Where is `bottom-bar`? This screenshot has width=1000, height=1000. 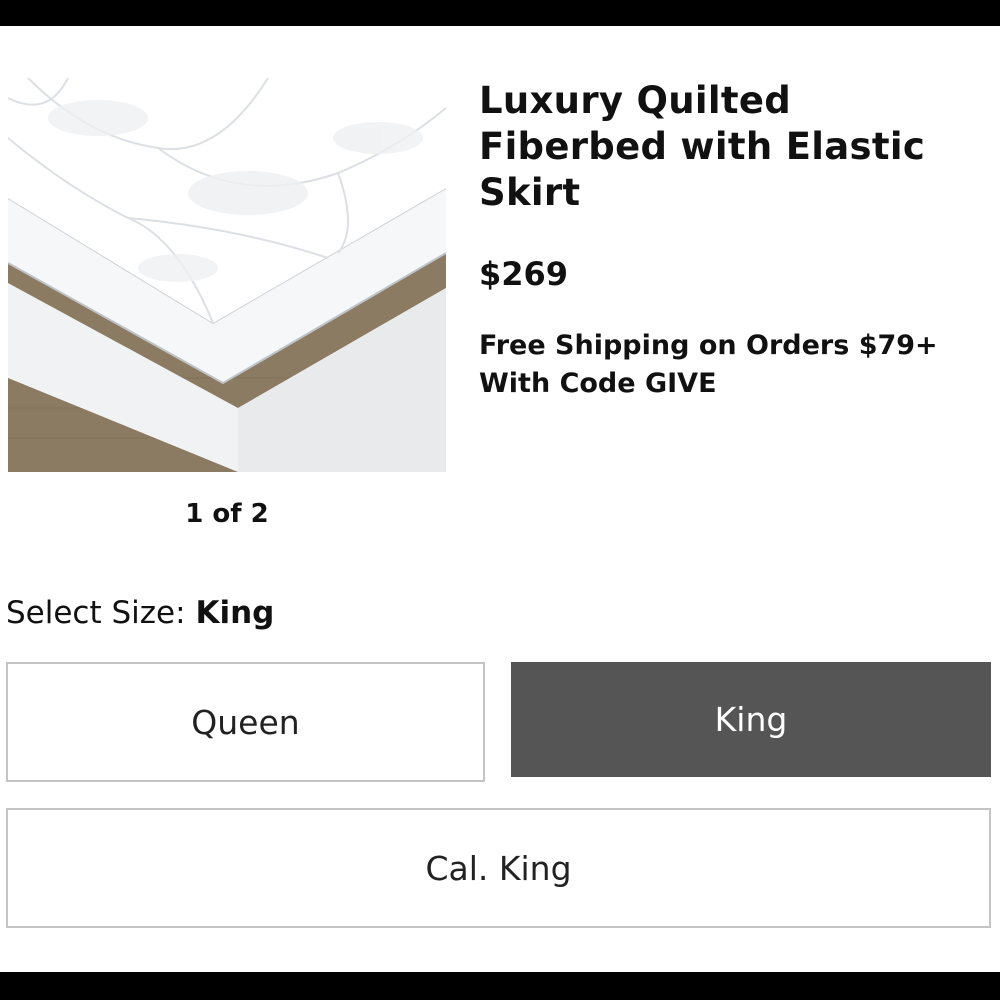 bottom-bar is located at coordinates (500, 986).